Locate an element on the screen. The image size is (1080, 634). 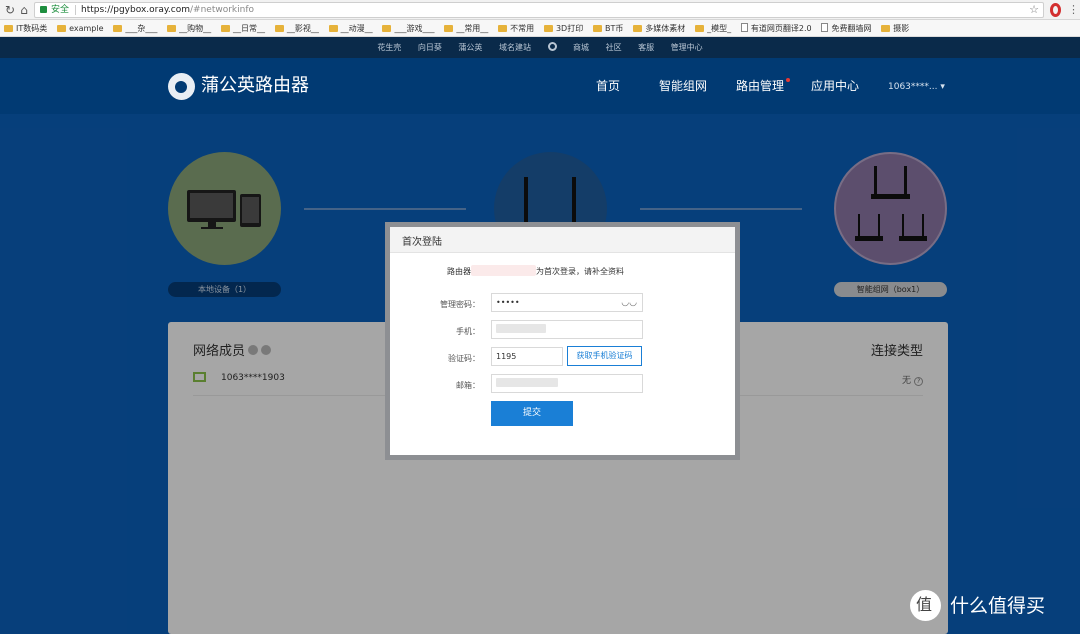
logo-text: 蒲公英路由器 is located at coordinates (255, 86).